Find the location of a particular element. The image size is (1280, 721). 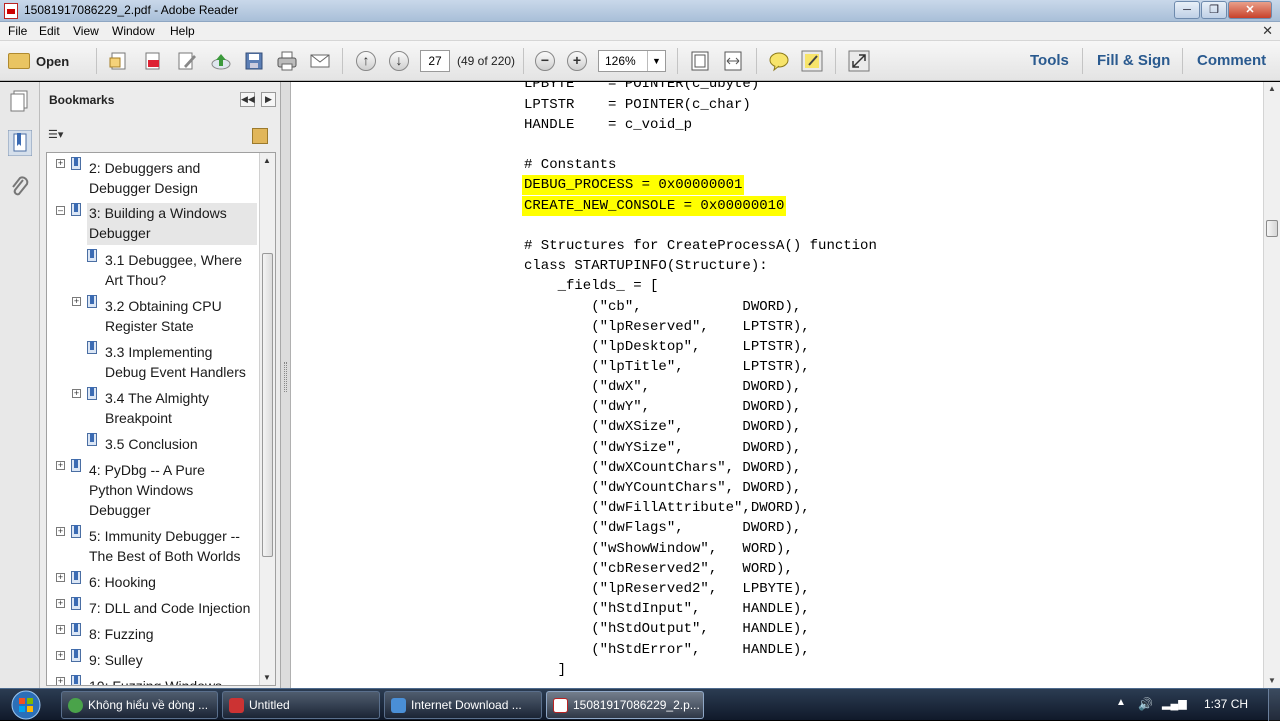

save-icon is located at coordinates (254, 61).